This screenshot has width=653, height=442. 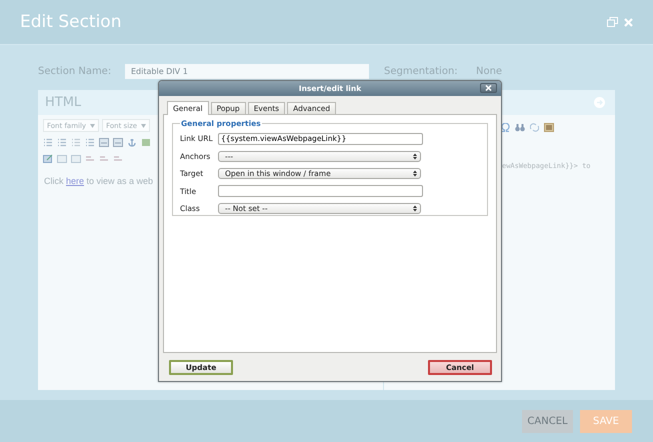 I want to click on panel-title: HTML, so click(x=63, y=102).